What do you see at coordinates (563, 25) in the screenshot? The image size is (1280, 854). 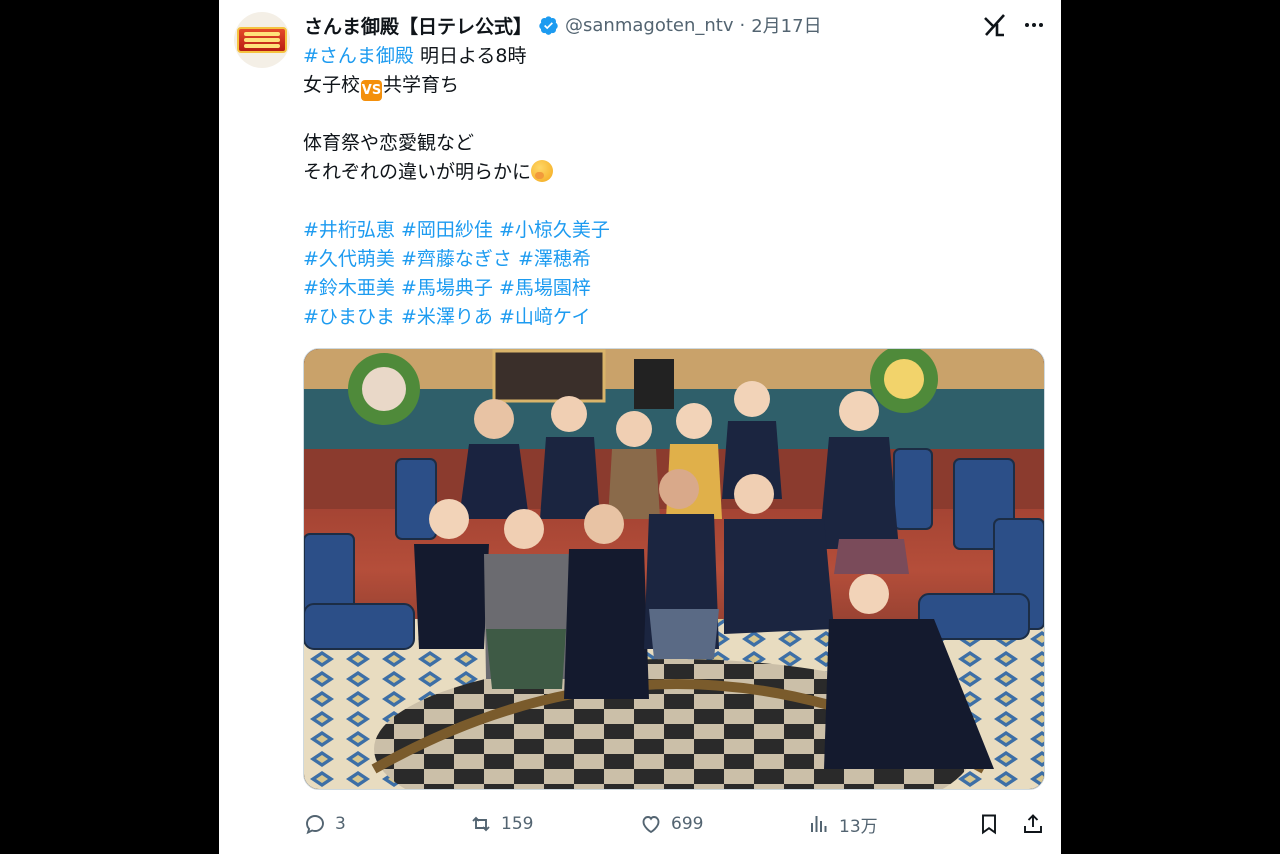 I see `post-header: さんま御殿【日テレ公式】 @sanmagoten_ntv · 2月17日` at bounding box center [563, 25].